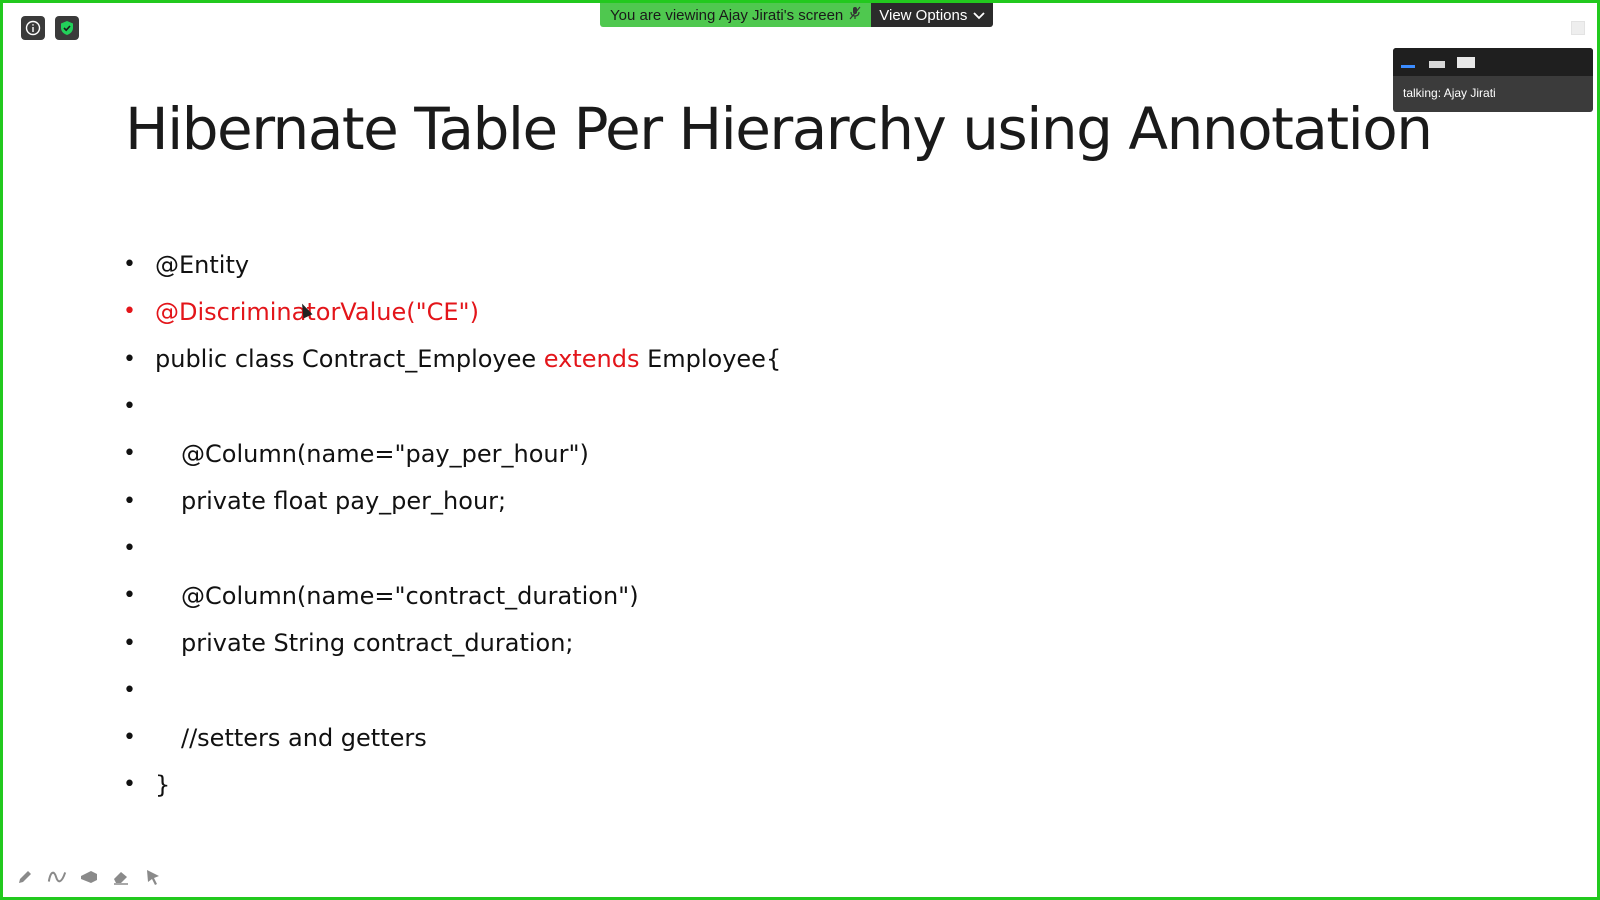 The width and height of the screenshot is (1600, 900). Describe the element at coordinates (1469, 93) in the screenshot. I see `speaker-name: Ajay Jirati` at that location.